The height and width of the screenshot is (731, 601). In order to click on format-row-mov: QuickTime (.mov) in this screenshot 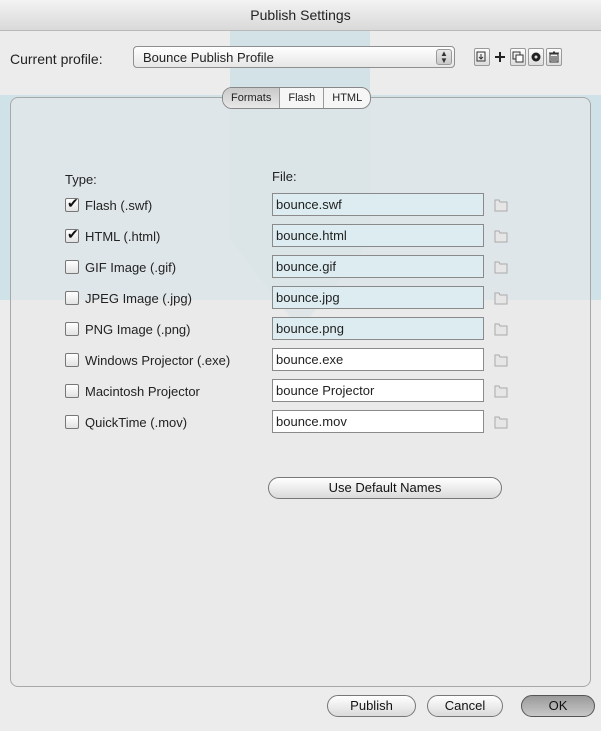, I will do `click(126, 422)`.